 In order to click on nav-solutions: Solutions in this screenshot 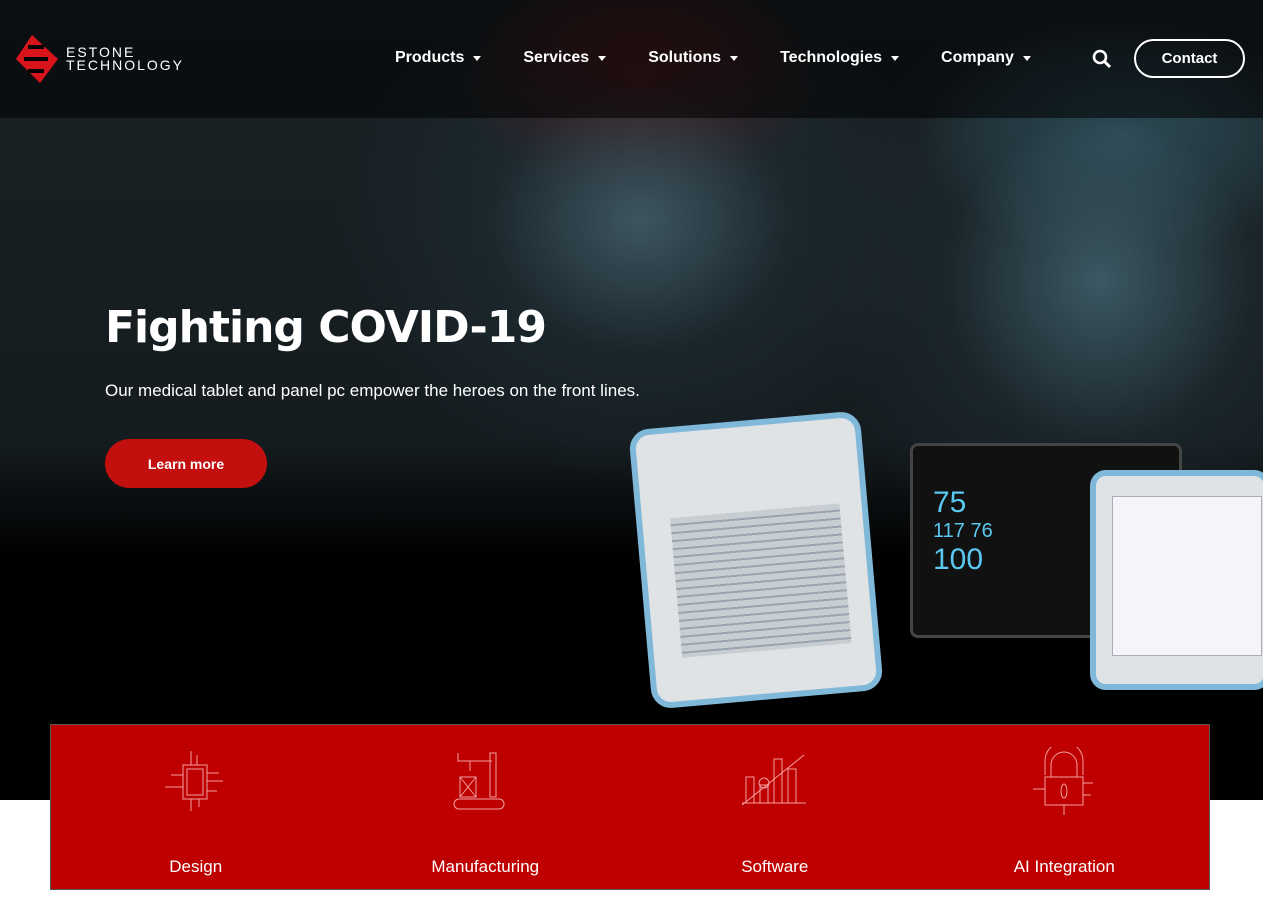, I will do `click(693, 58)`.